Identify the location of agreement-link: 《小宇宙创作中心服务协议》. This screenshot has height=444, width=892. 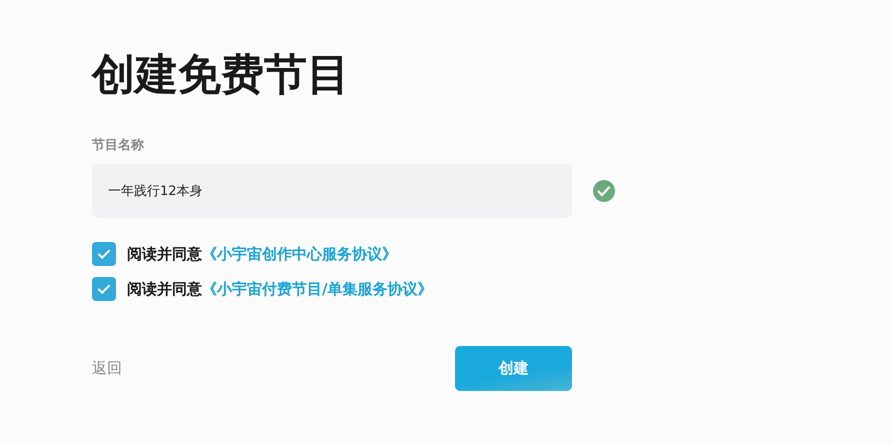
(299, 254).